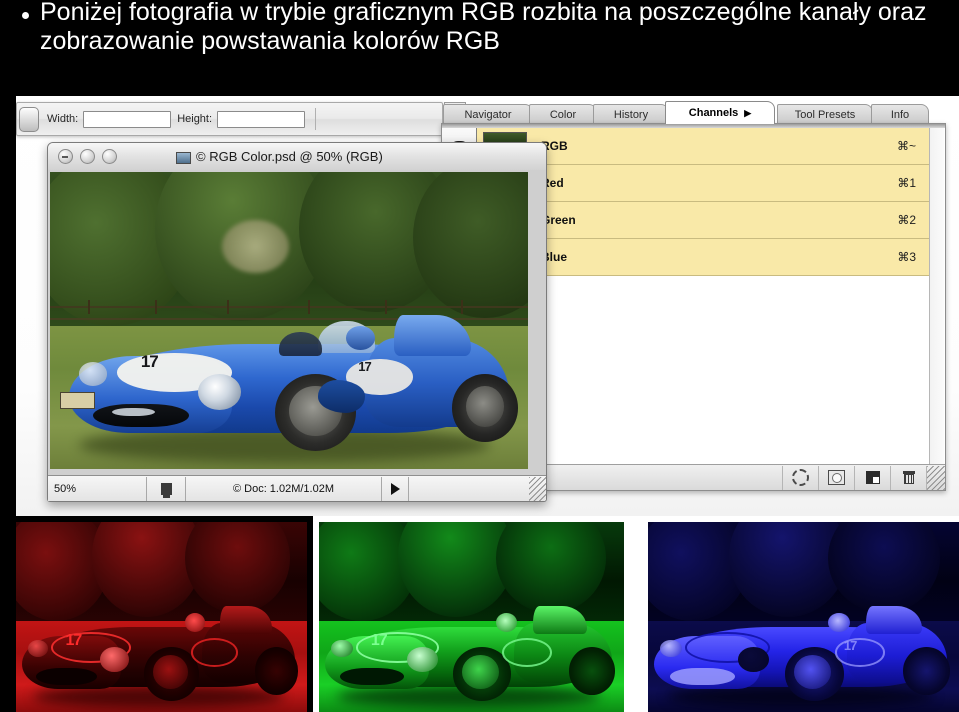 The width and height of the screenshot is (959, 712). Describe the element at coordinates (8, 306) in the screenshot. I see `left-edge-mask` at that location.